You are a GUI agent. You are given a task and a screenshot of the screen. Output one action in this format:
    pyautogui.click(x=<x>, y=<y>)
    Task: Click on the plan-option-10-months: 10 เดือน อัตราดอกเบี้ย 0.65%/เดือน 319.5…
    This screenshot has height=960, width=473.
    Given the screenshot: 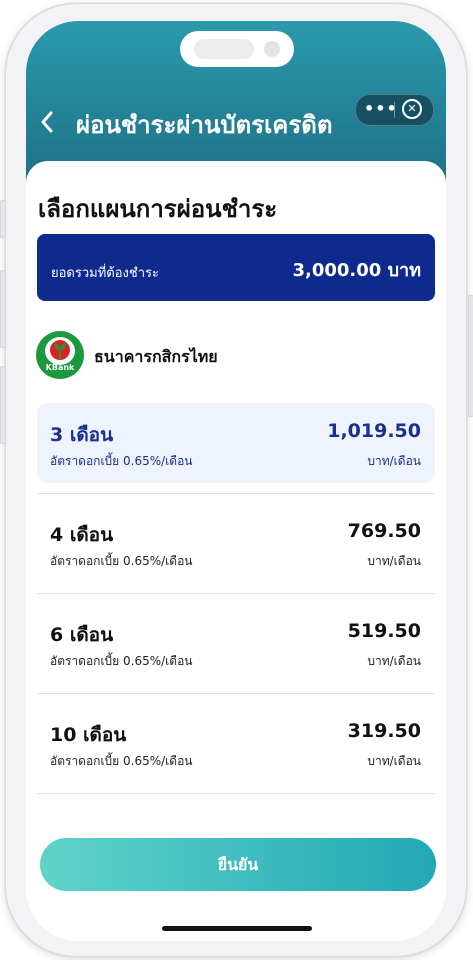 What is the action you would take?
    pyautogui.click(x=236, y=748)
    